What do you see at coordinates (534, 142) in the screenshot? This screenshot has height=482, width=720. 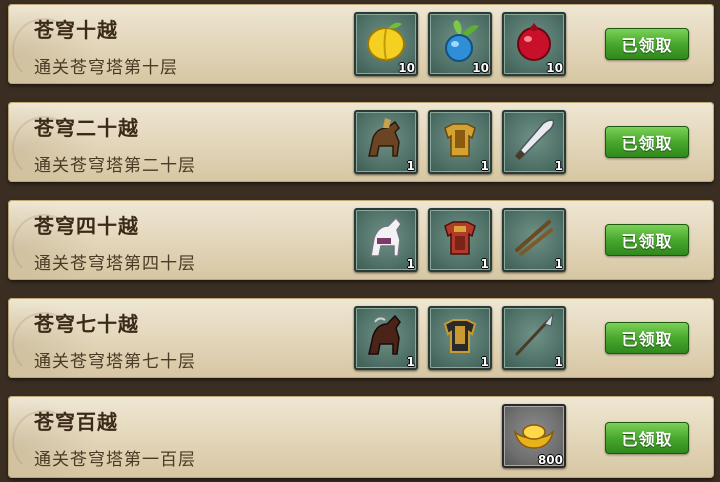 I see `reward-item-broad-blade: 1` at bounding box center [534, 142].